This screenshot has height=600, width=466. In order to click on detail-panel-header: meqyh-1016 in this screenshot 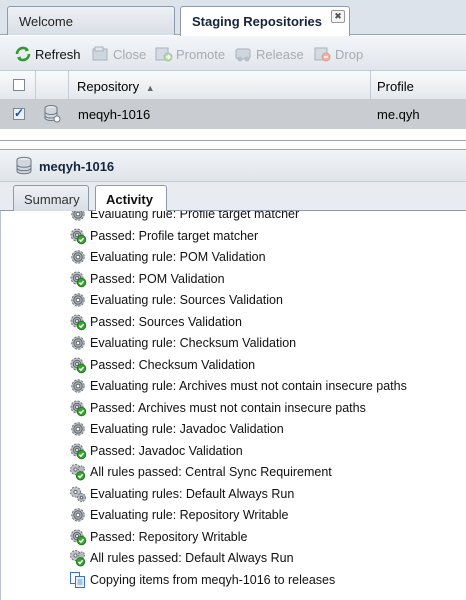, I will do `click(233, 165)`.